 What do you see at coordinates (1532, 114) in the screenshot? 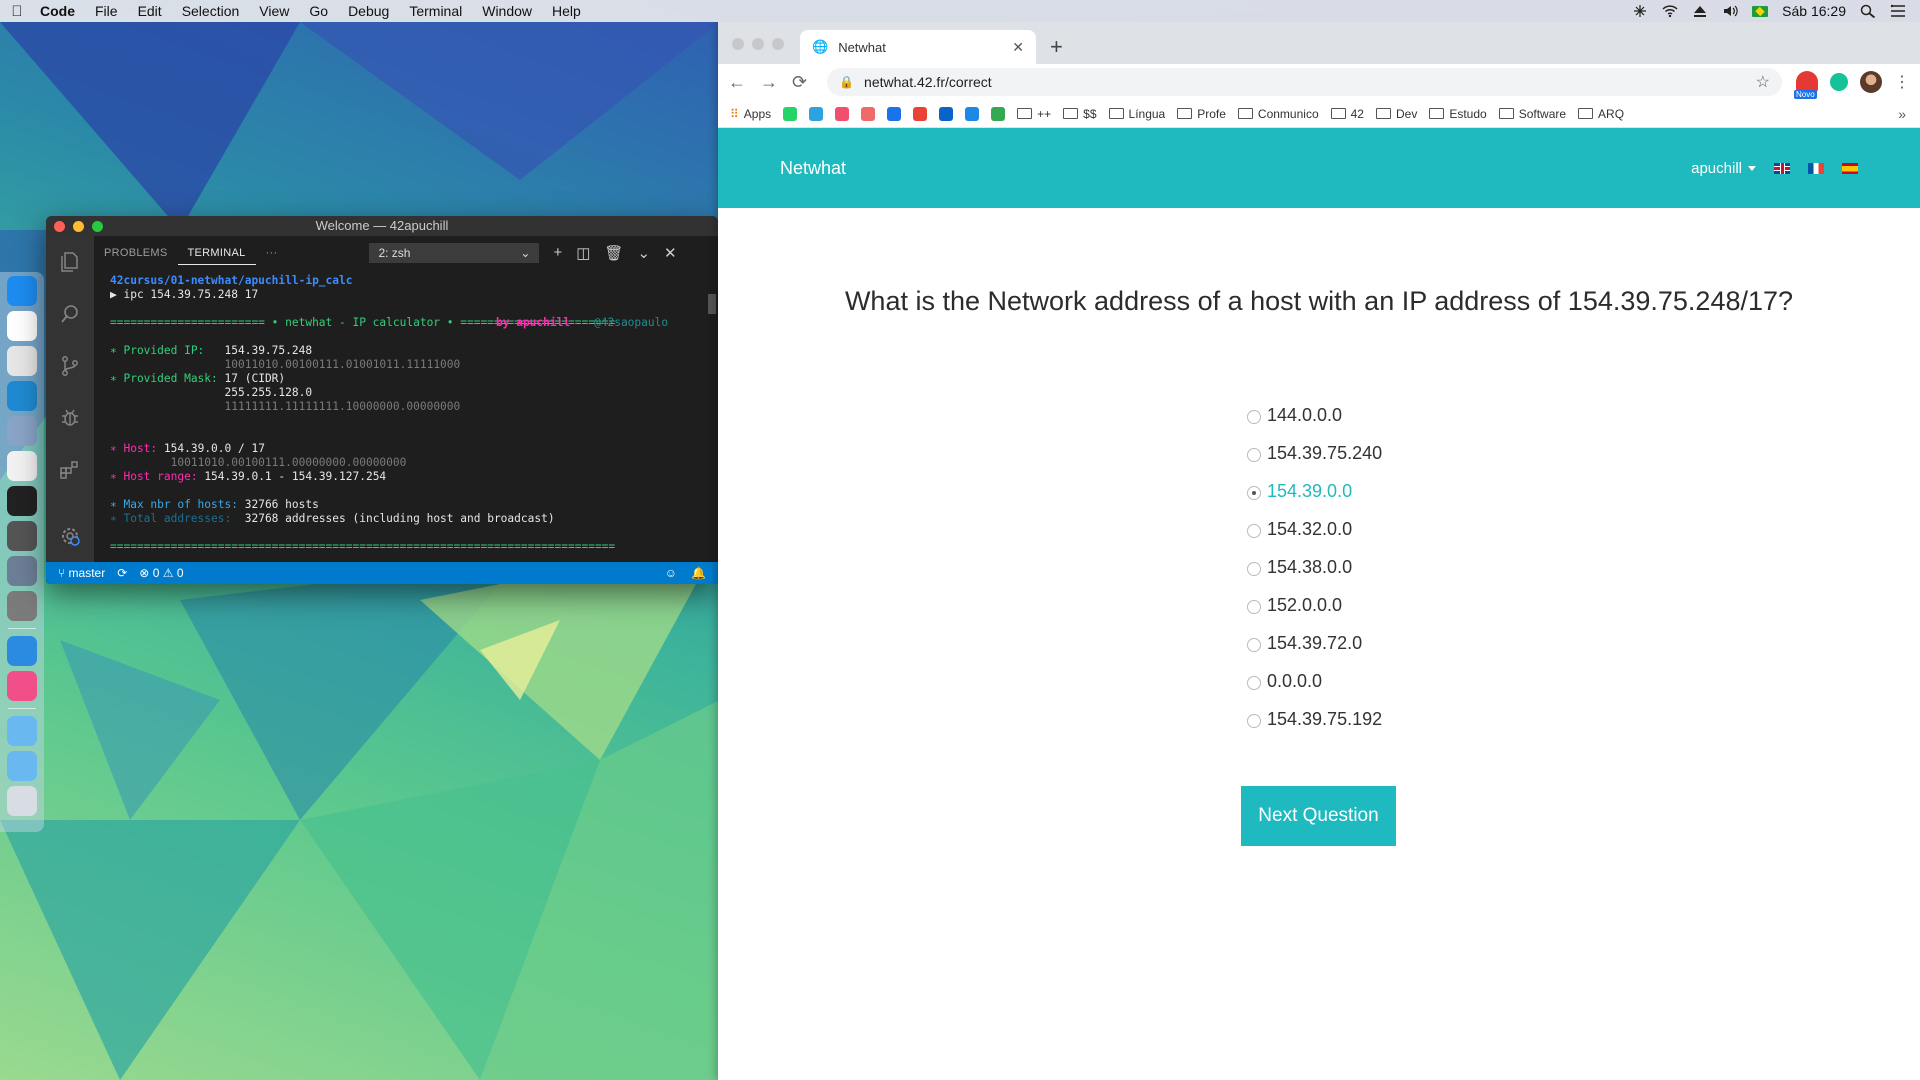
I see `bookmark-folder-18: Software` at bounding box center [1532, 114].